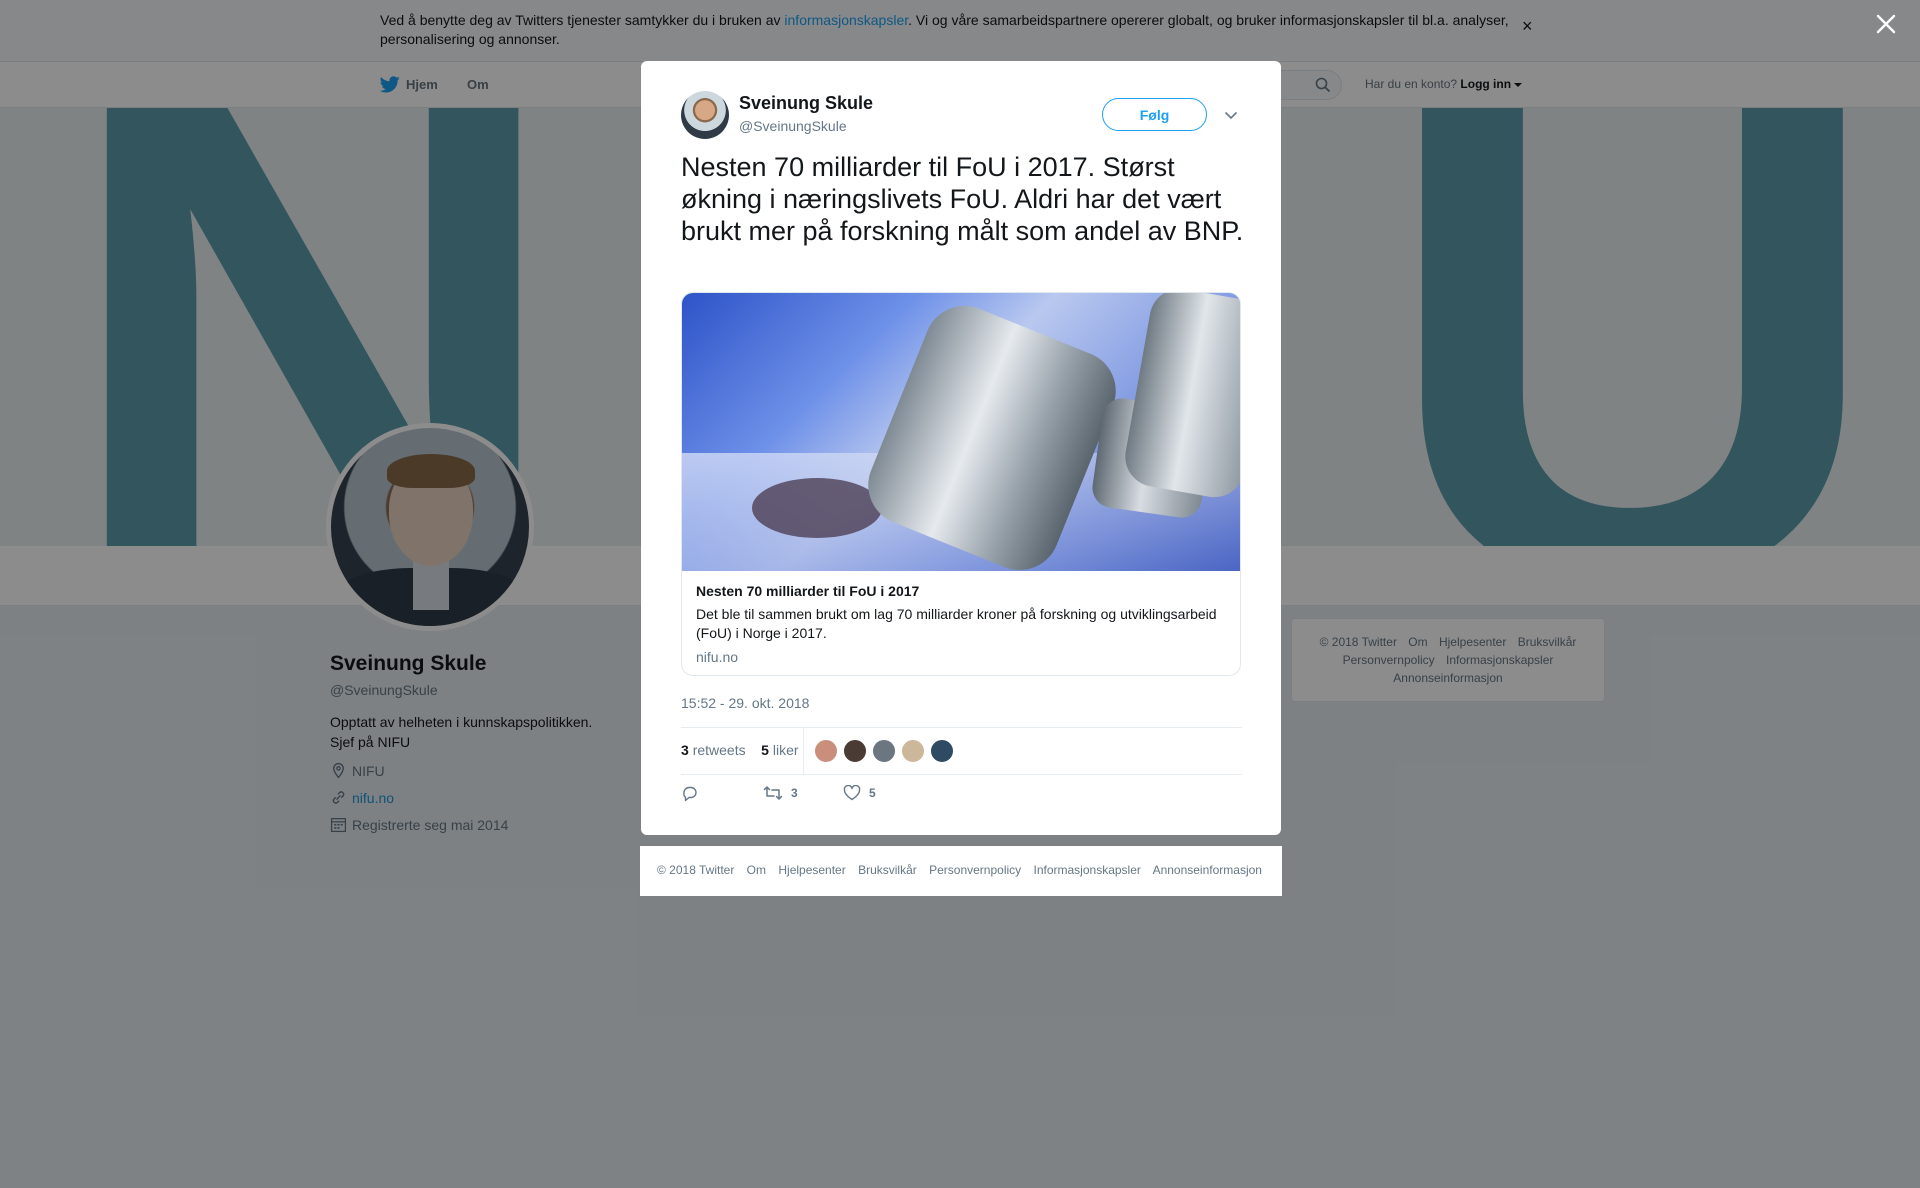 This screenshot has width=1920, height=1188. What do you see at coordinates (806, 126) in the screenshot?
I see `author-handle: @SveinungSkule` at bounding box center [806, 126].